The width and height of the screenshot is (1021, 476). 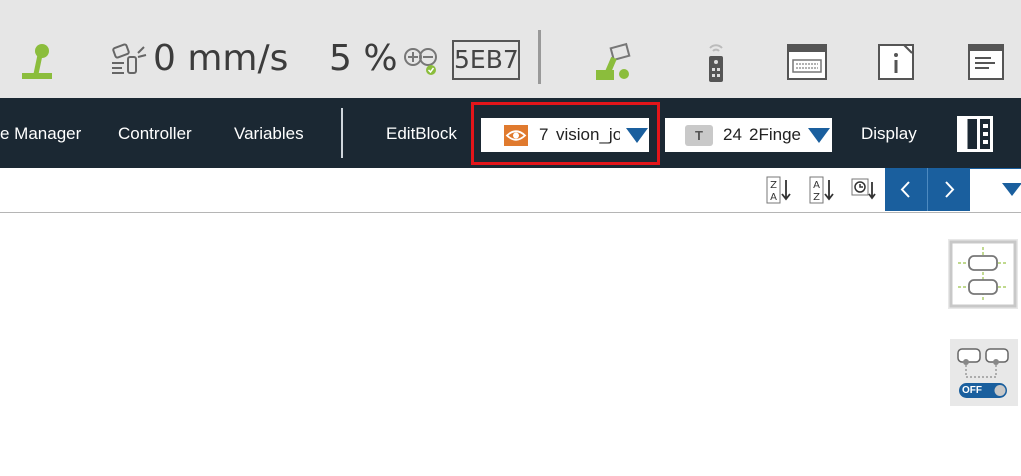 I want to click on nav-item-controller: Controller, so click(x=155, y=133).